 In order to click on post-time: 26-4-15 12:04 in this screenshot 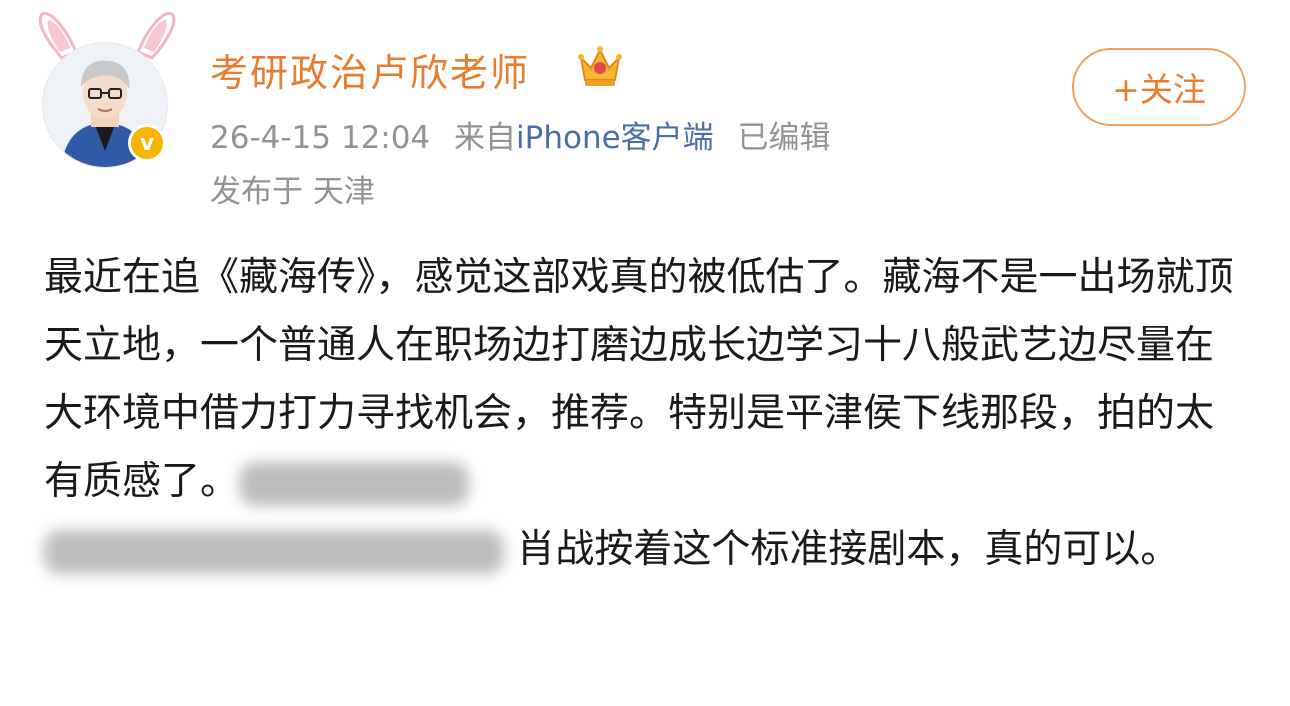, I will do `click(320, 138)`.